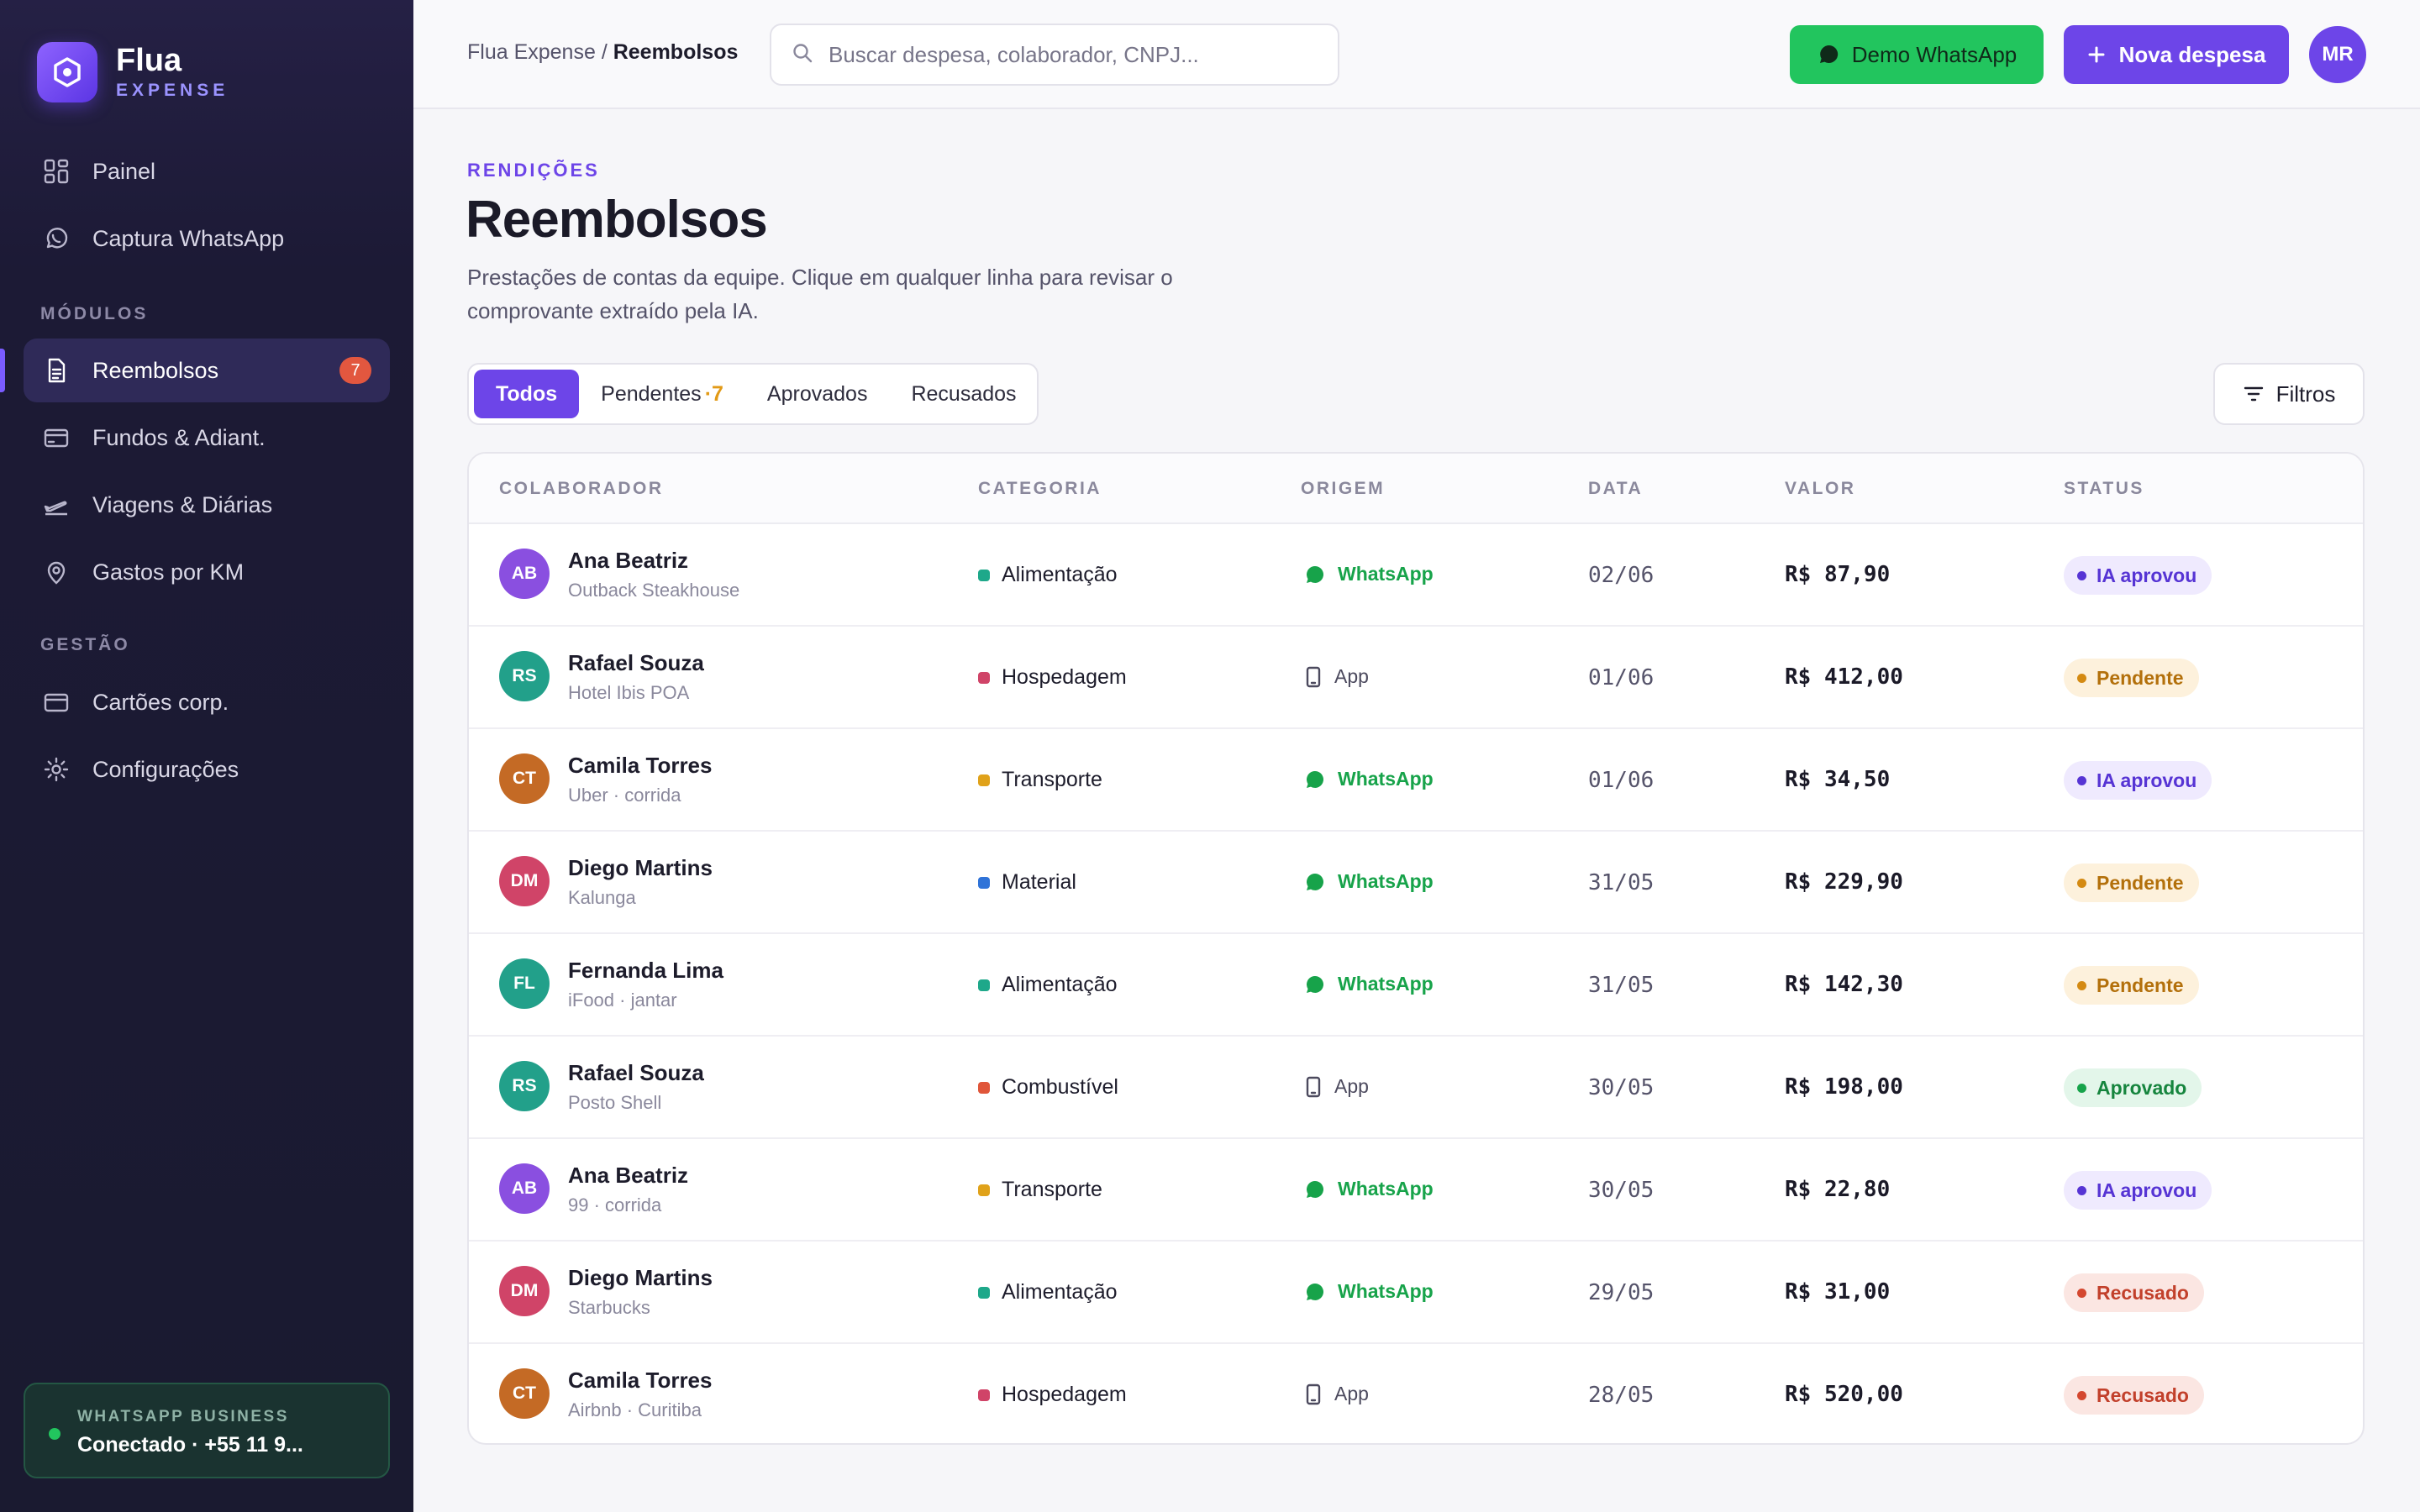 Image resolution: width=2420 pixels, height=1512 pixels. What do you see at coordinates (533, 170) in the screenshot?
I see `page-eyebrow: RENDIÇÕES` at bounding box center [533, 170].